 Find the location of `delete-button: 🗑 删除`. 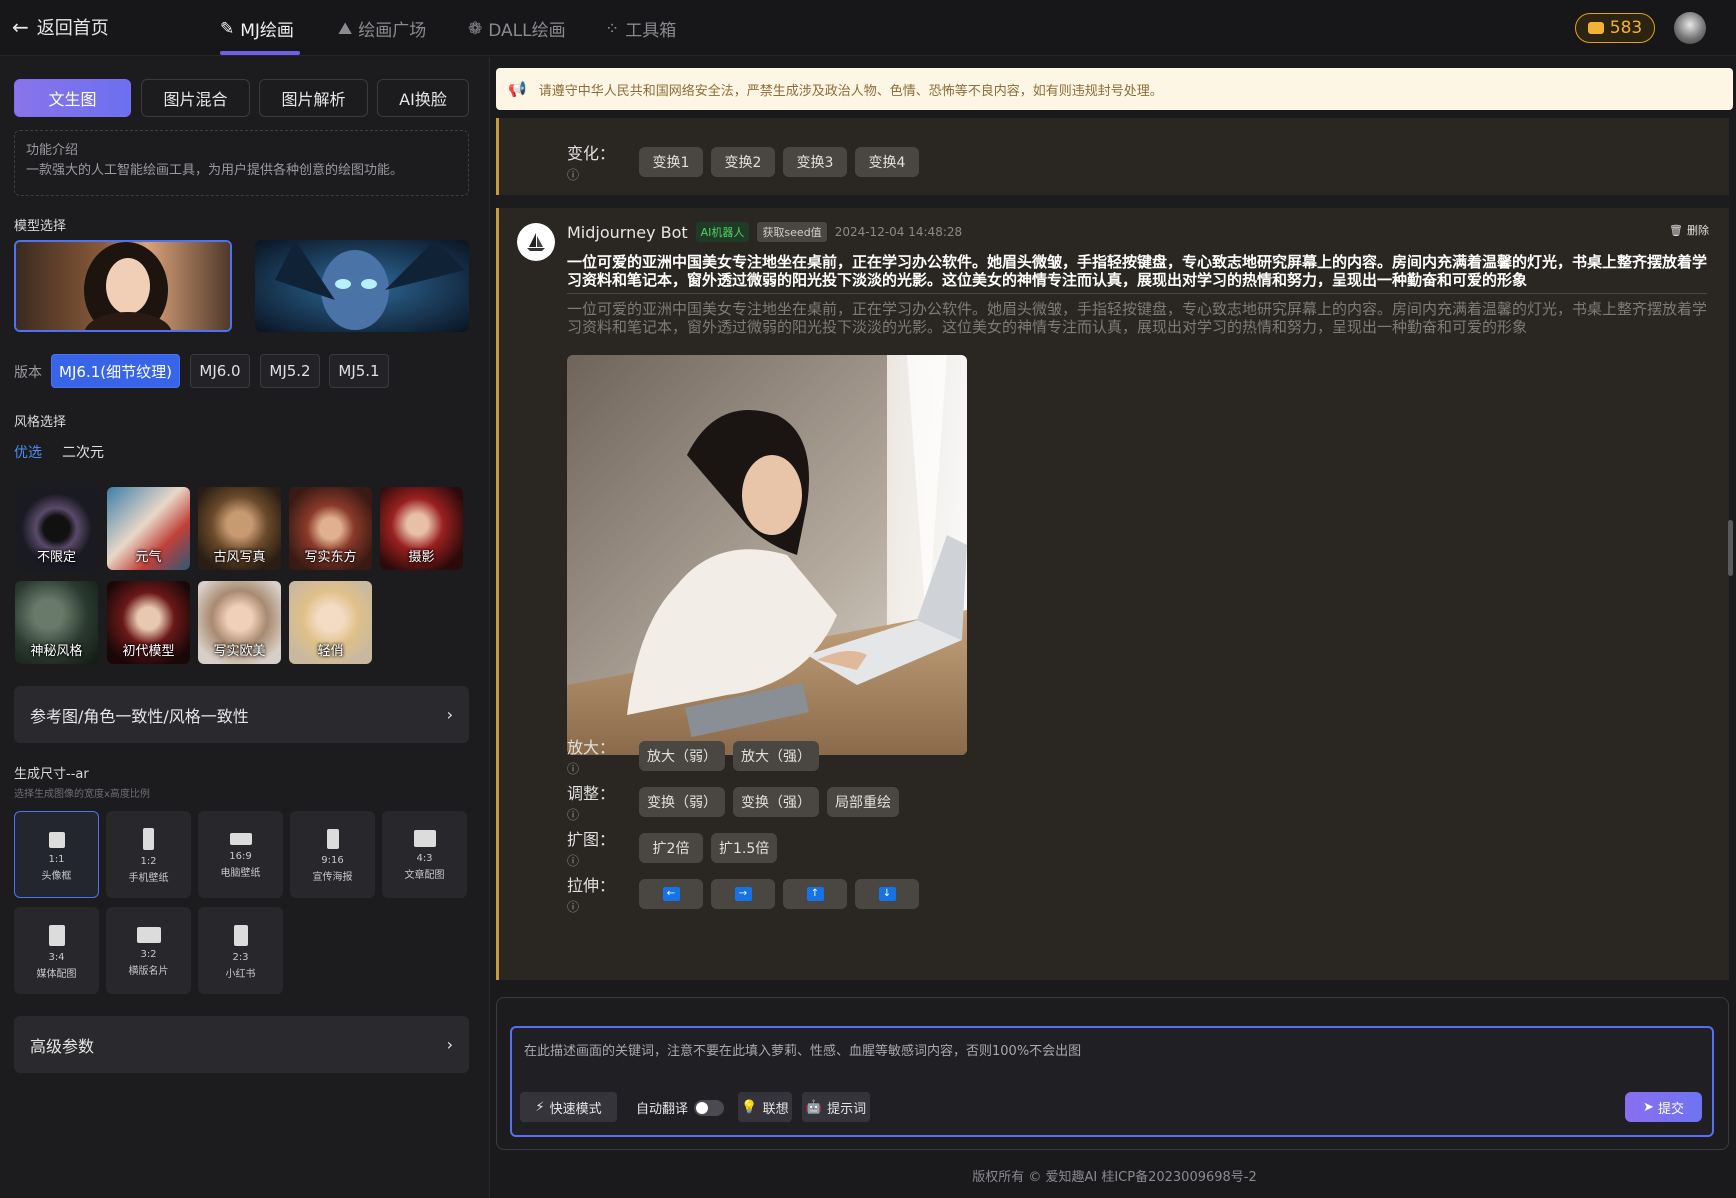

delete-button: 🗑 删除 is located at coordinates (1689, 230).